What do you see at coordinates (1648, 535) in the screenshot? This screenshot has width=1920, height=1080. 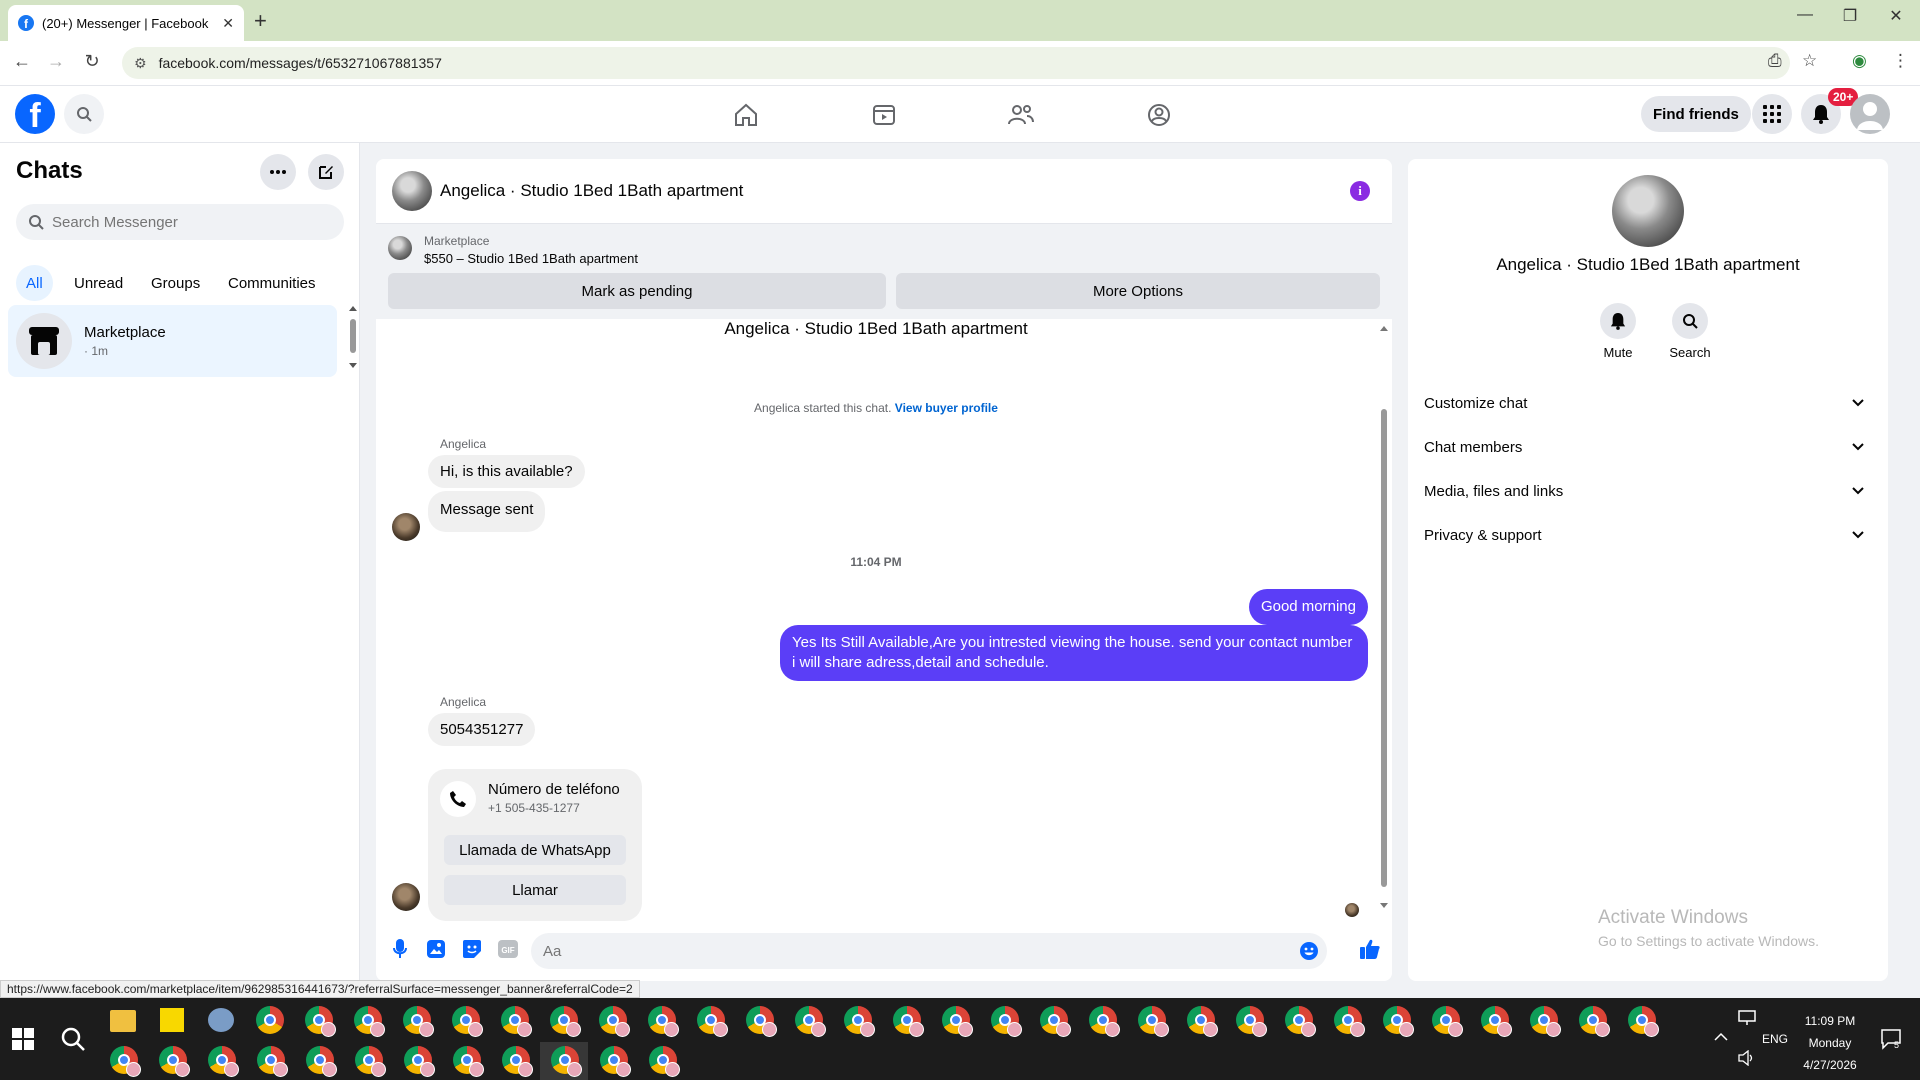 I see `privacy-support-section: Privacy & support` at bounding box center [1648, 535].